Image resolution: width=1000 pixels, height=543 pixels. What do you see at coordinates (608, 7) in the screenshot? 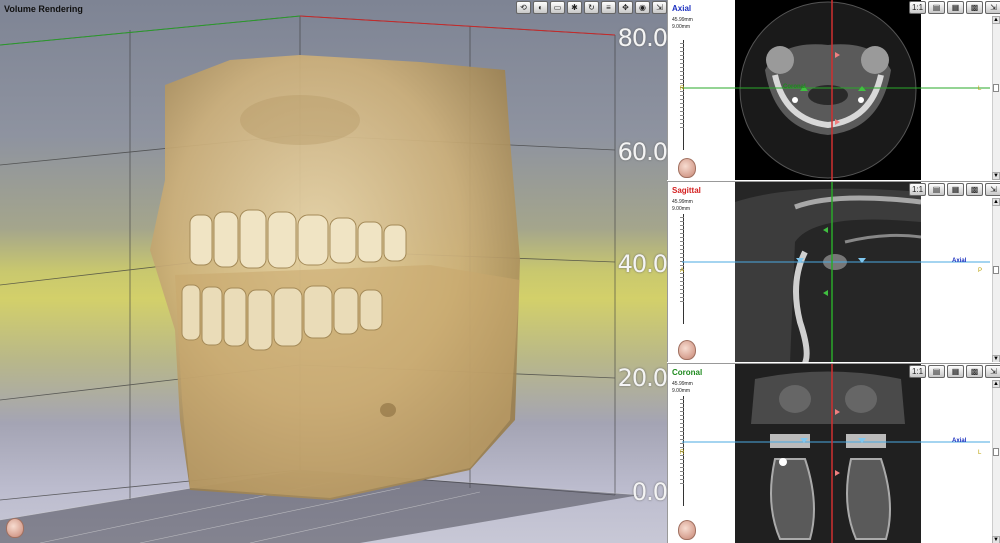
I see `layers-icon: ≡` at bounding box center [608, 7].